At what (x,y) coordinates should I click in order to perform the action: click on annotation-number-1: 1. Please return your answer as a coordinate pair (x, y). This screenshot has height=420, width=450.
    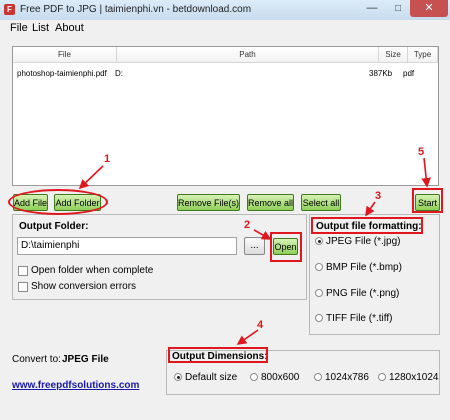
    Looking at the image, I should click on (107, 159).